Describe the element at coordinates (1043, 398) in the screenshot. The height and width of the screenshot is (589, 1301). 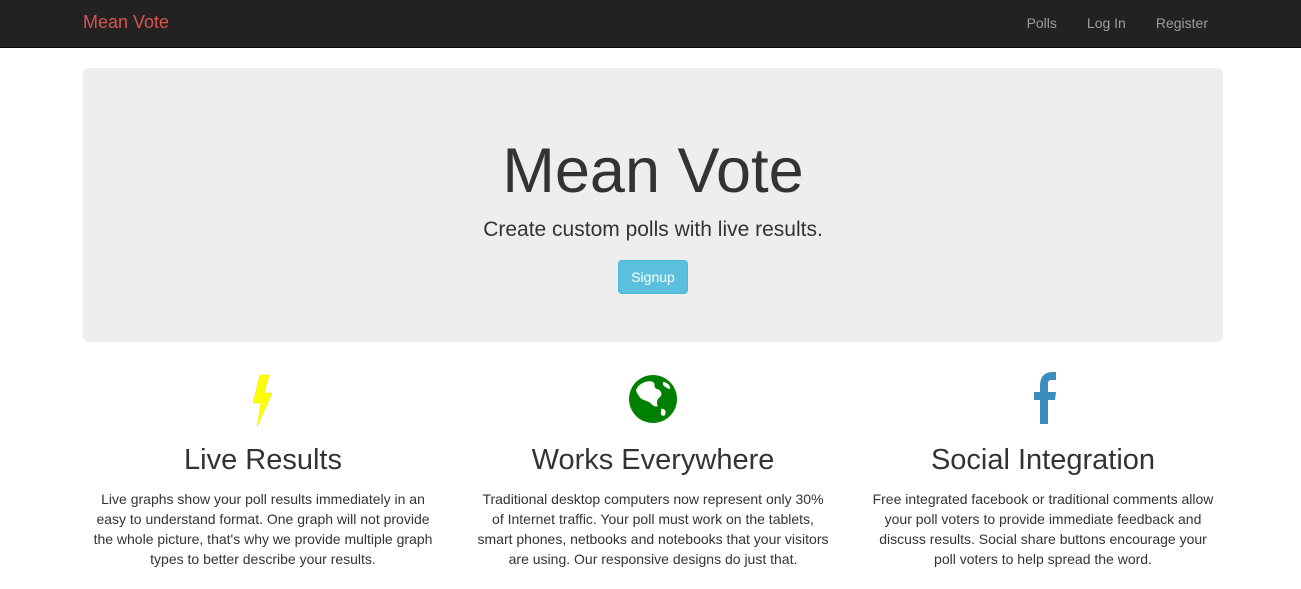
I see `facebook-icon` at that location.